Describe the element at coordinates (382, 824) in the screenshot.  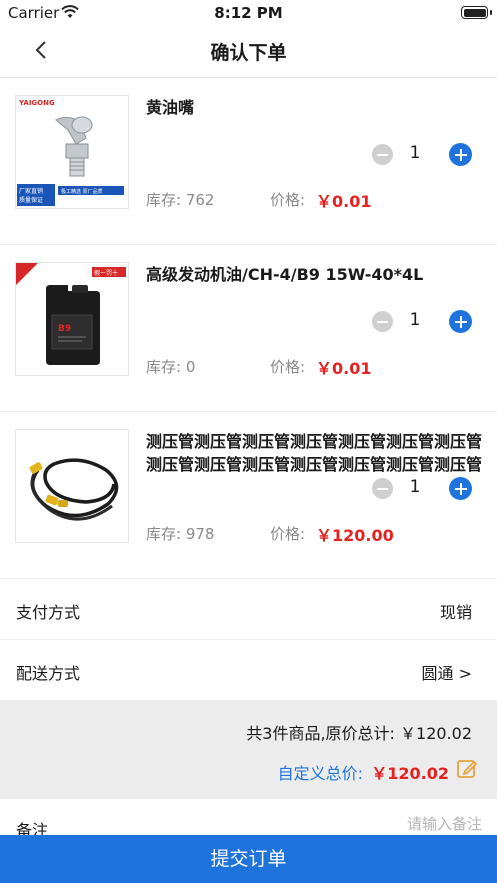
I see `remark-input` at that location.